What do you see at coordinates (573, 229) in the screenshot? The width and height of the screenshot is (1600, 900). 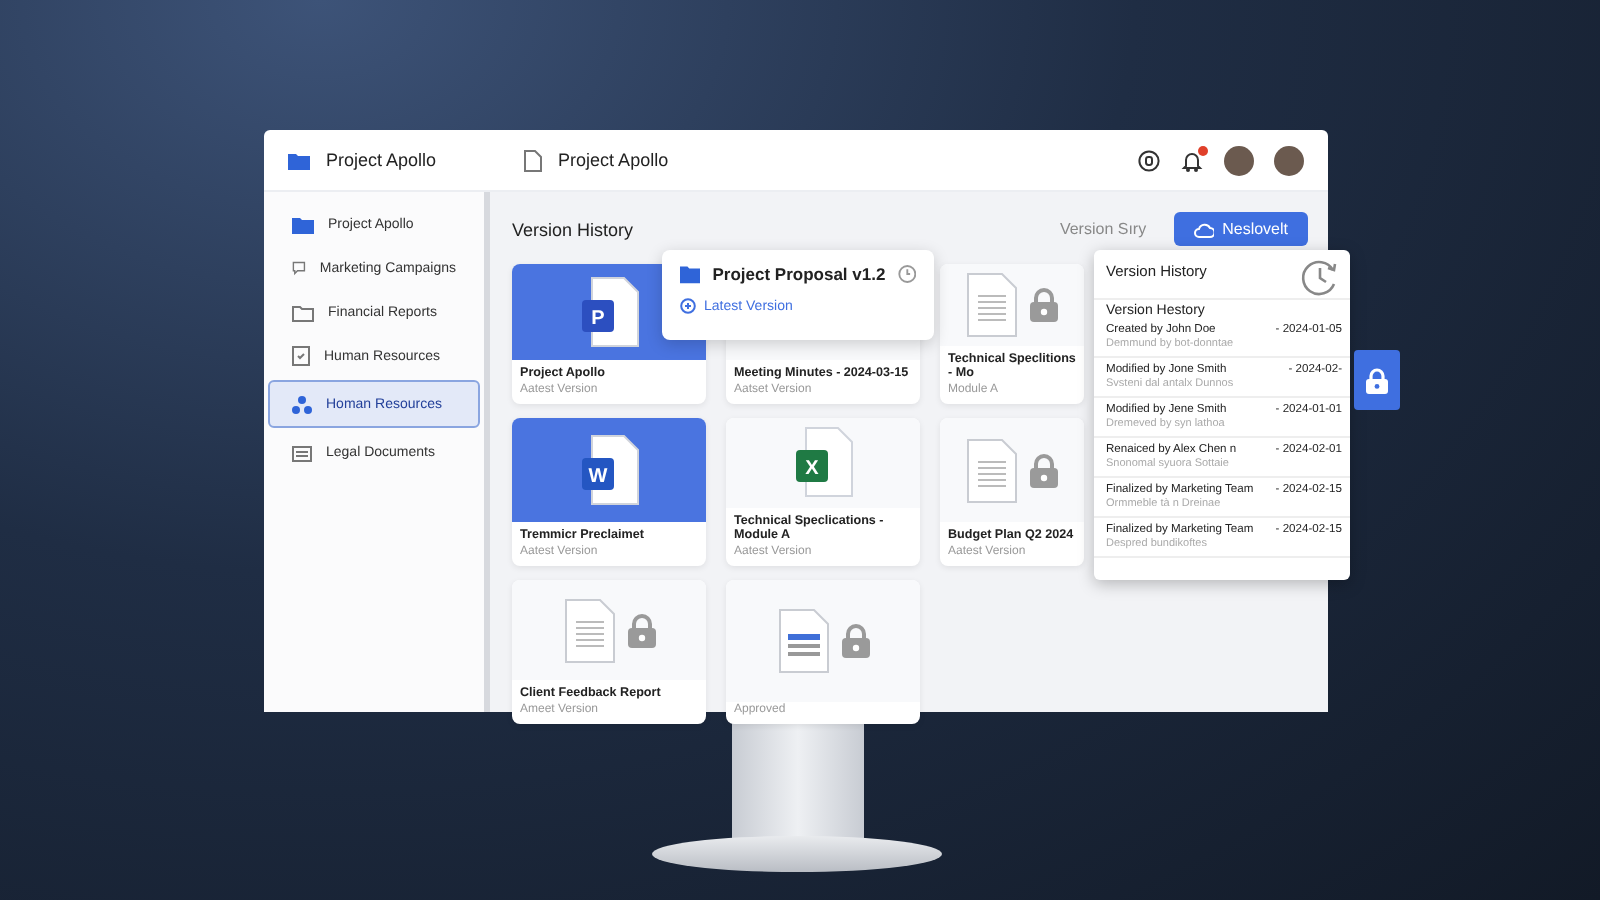 I see `section-title: Version History` at bounding box center [573, 229].